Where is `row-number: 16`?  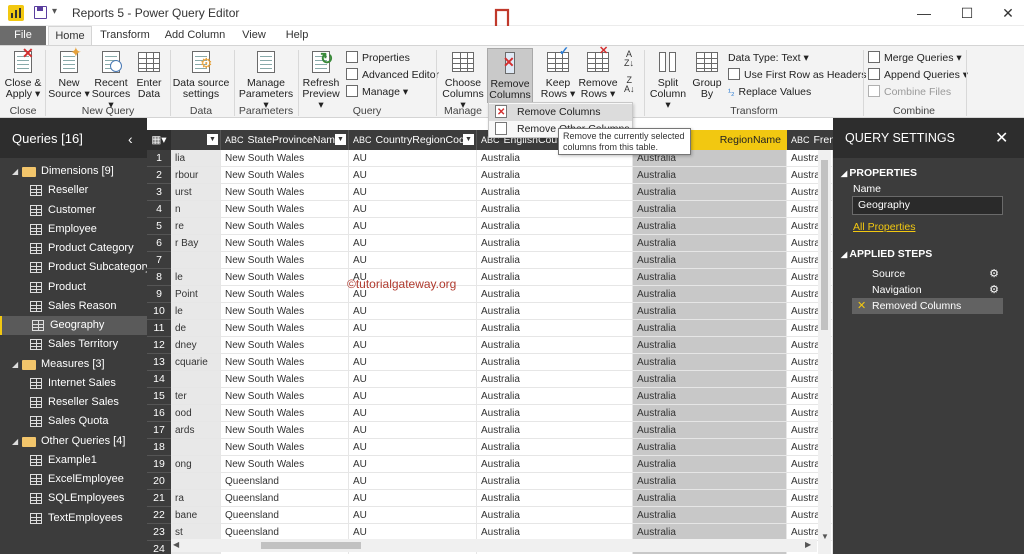 row-number: 16 is located at coordinates (159, 413).